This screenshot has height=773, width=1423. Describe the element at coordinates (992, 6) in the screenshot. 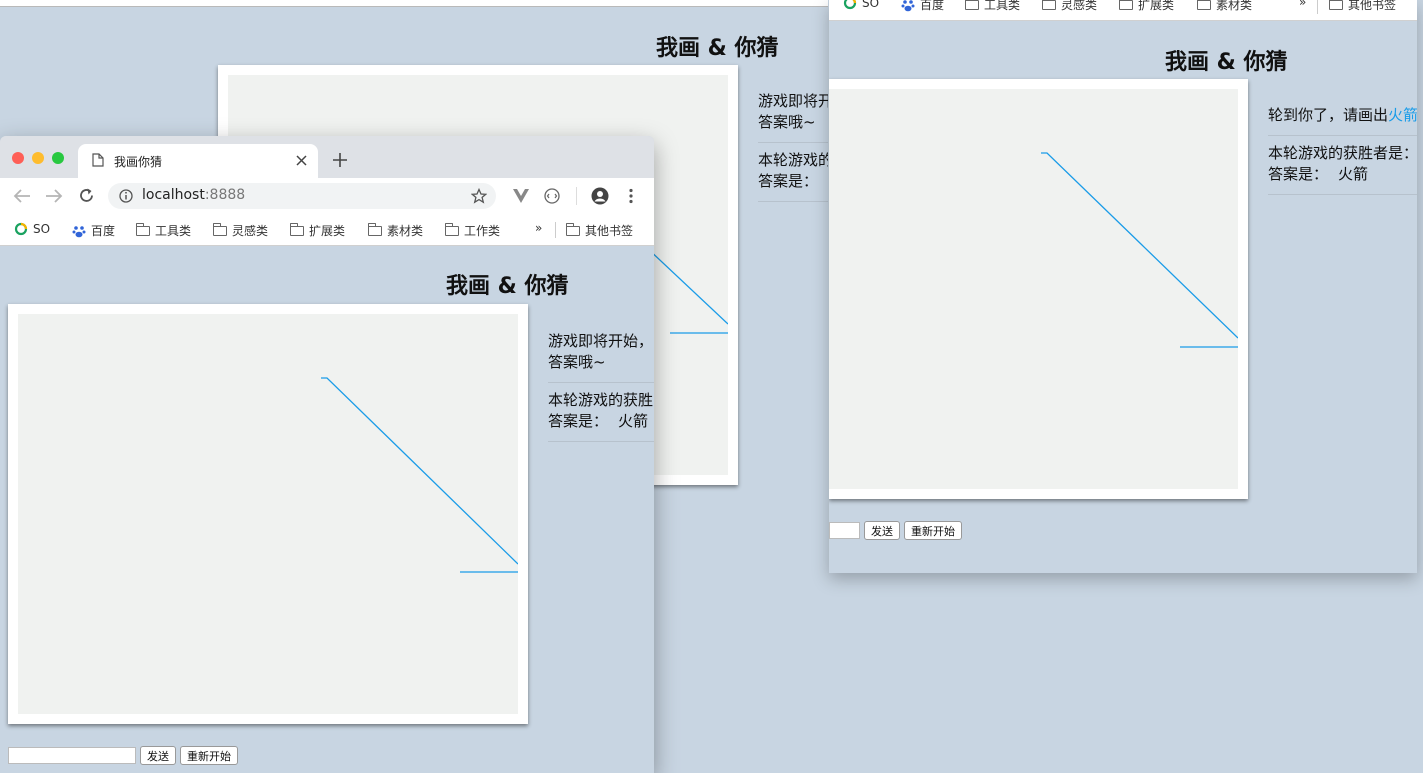

I see `right-bookmark-tools: 工具类` at that location.